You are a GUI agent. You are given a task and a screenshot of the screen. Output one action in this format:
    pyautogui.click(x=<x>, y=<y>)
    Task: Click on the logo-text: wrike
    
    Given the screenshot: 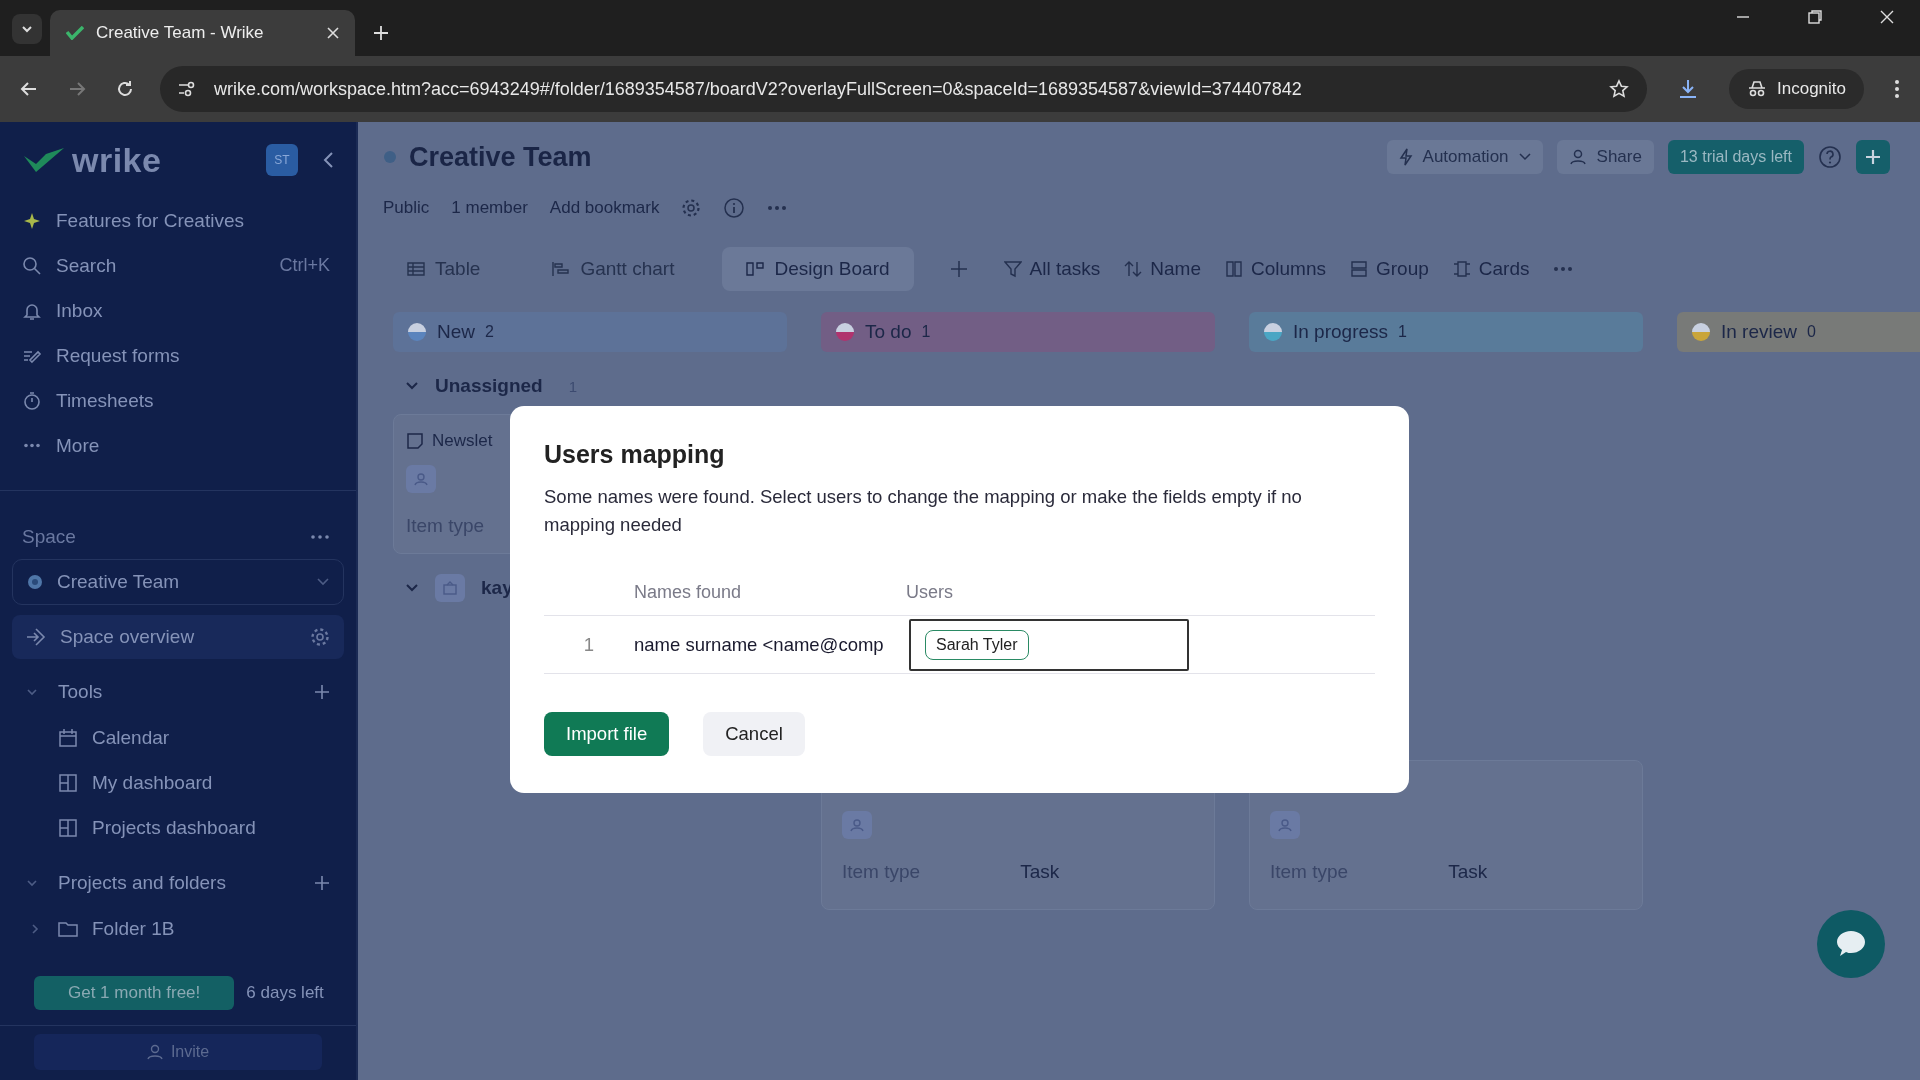 What is the action you would take?
    pyautogui.click(x=117, y=160)
    